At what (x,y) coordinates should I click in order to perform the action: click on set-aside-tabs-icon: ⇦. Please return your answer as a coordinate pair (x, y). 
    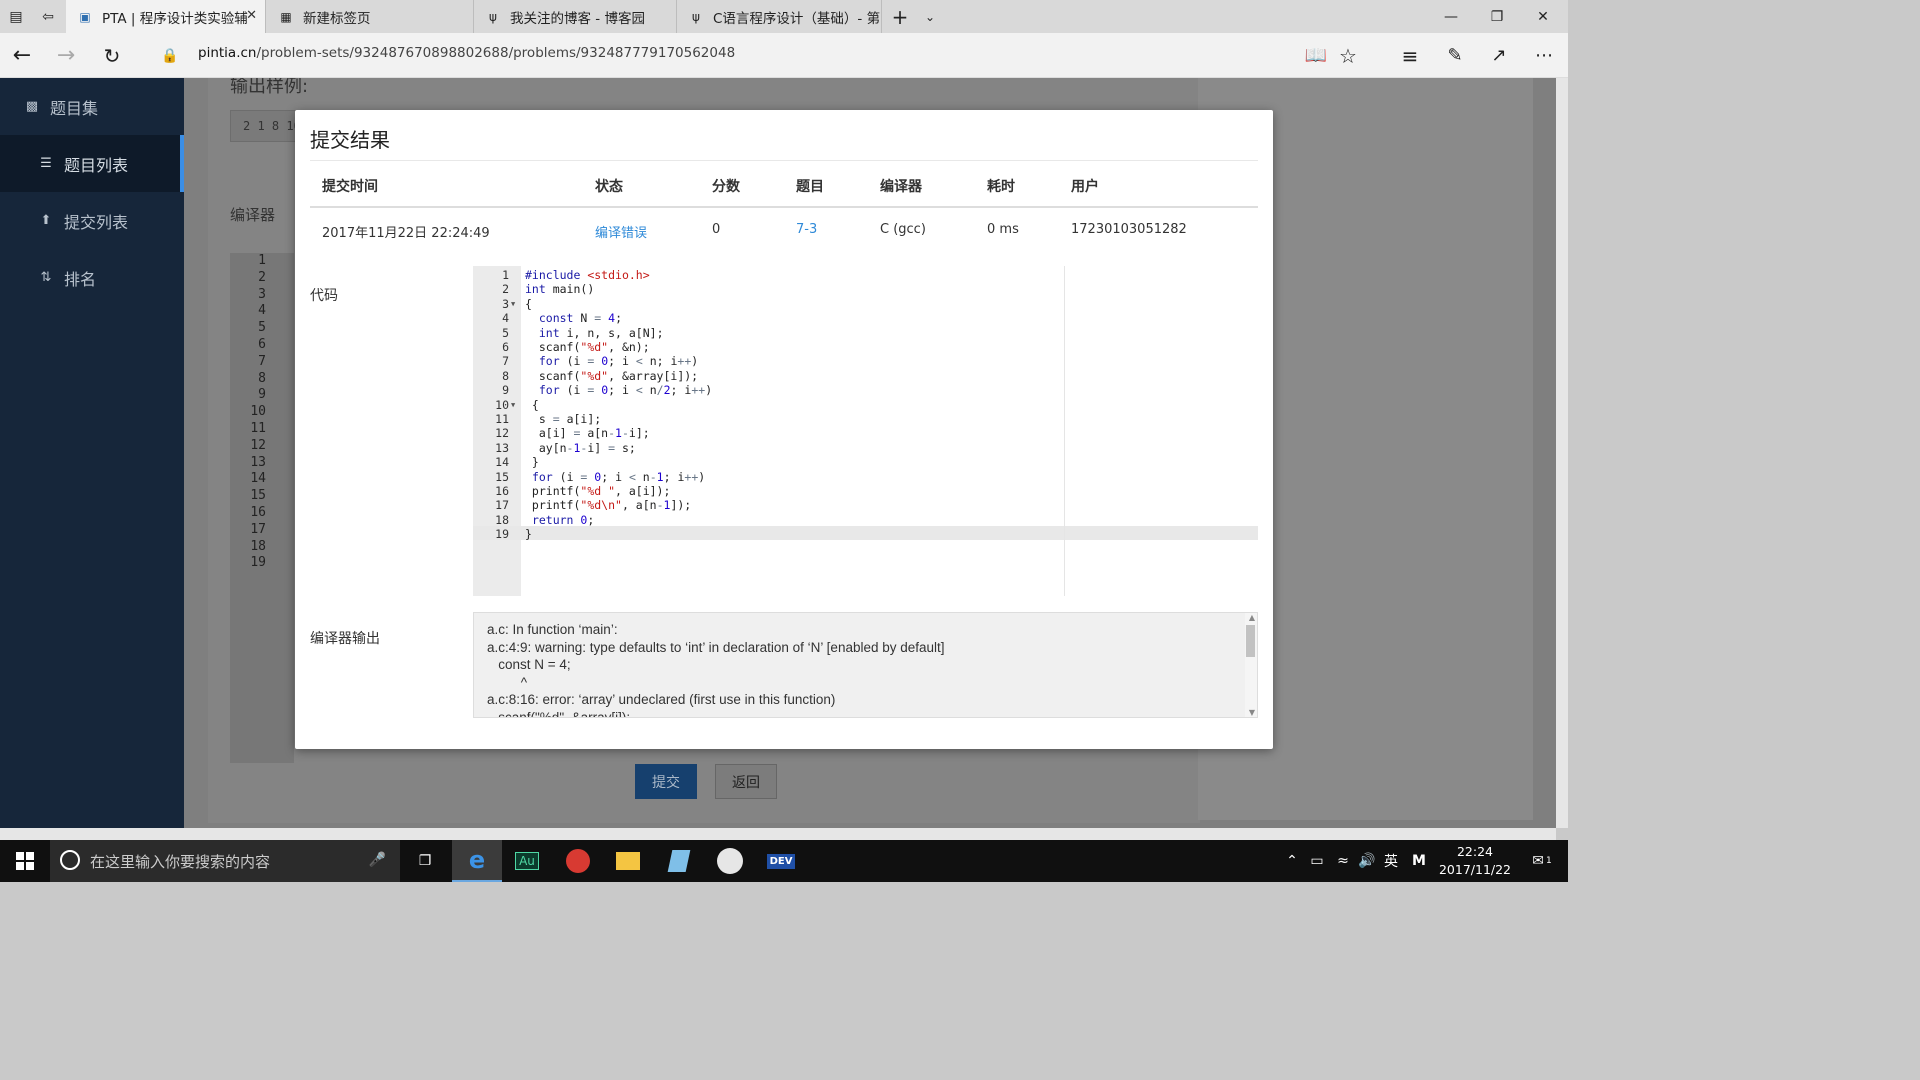
    Looking at the image, I should click on (48, 16).